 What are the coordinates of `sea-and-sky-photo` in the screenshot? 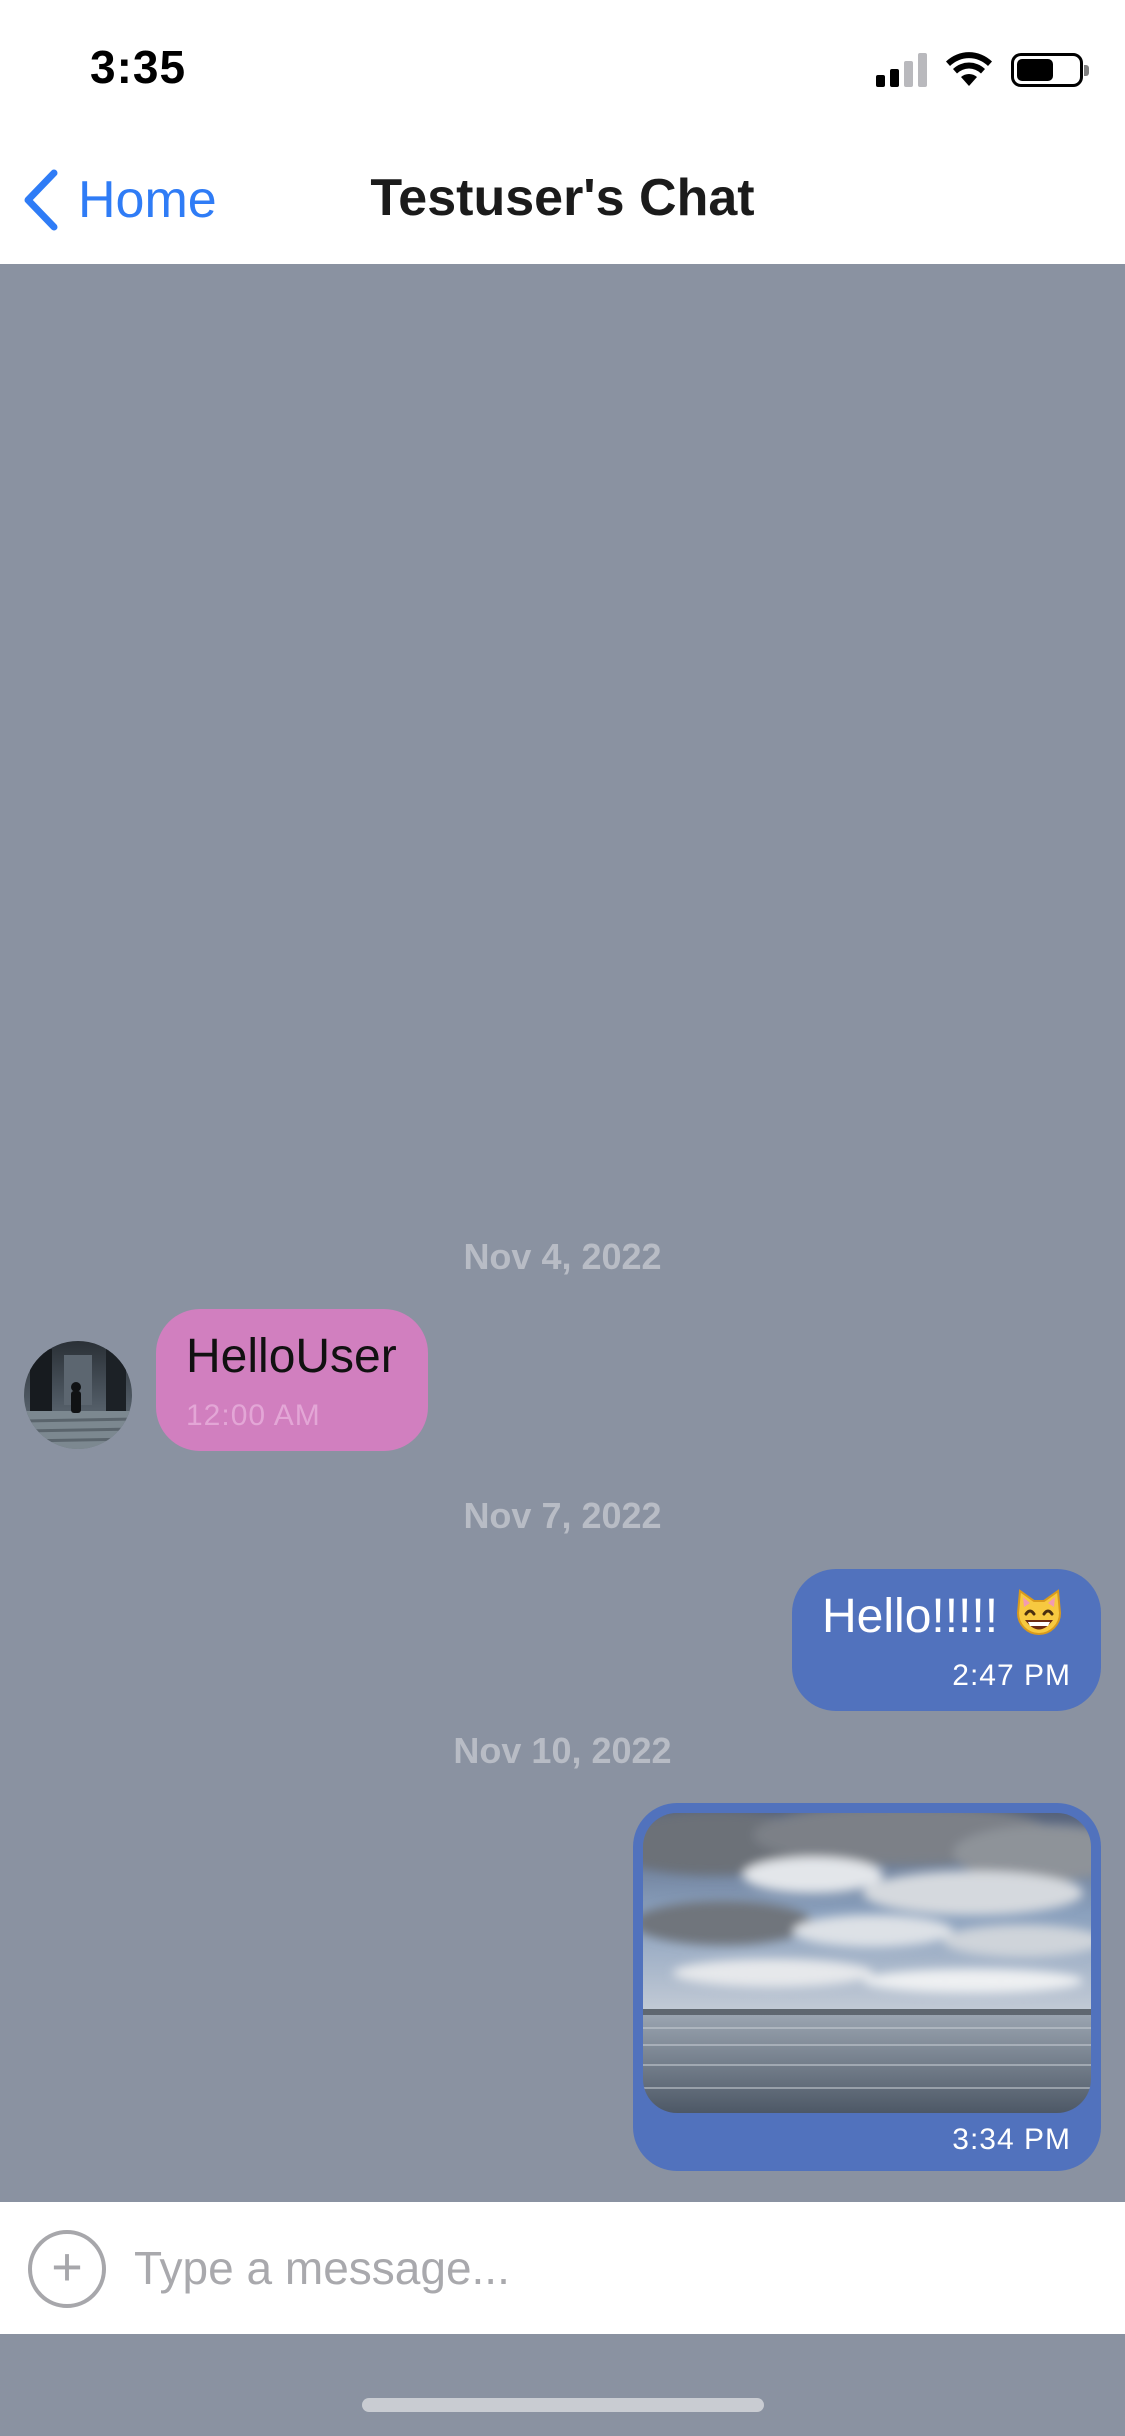 It's located at (867, 1963).